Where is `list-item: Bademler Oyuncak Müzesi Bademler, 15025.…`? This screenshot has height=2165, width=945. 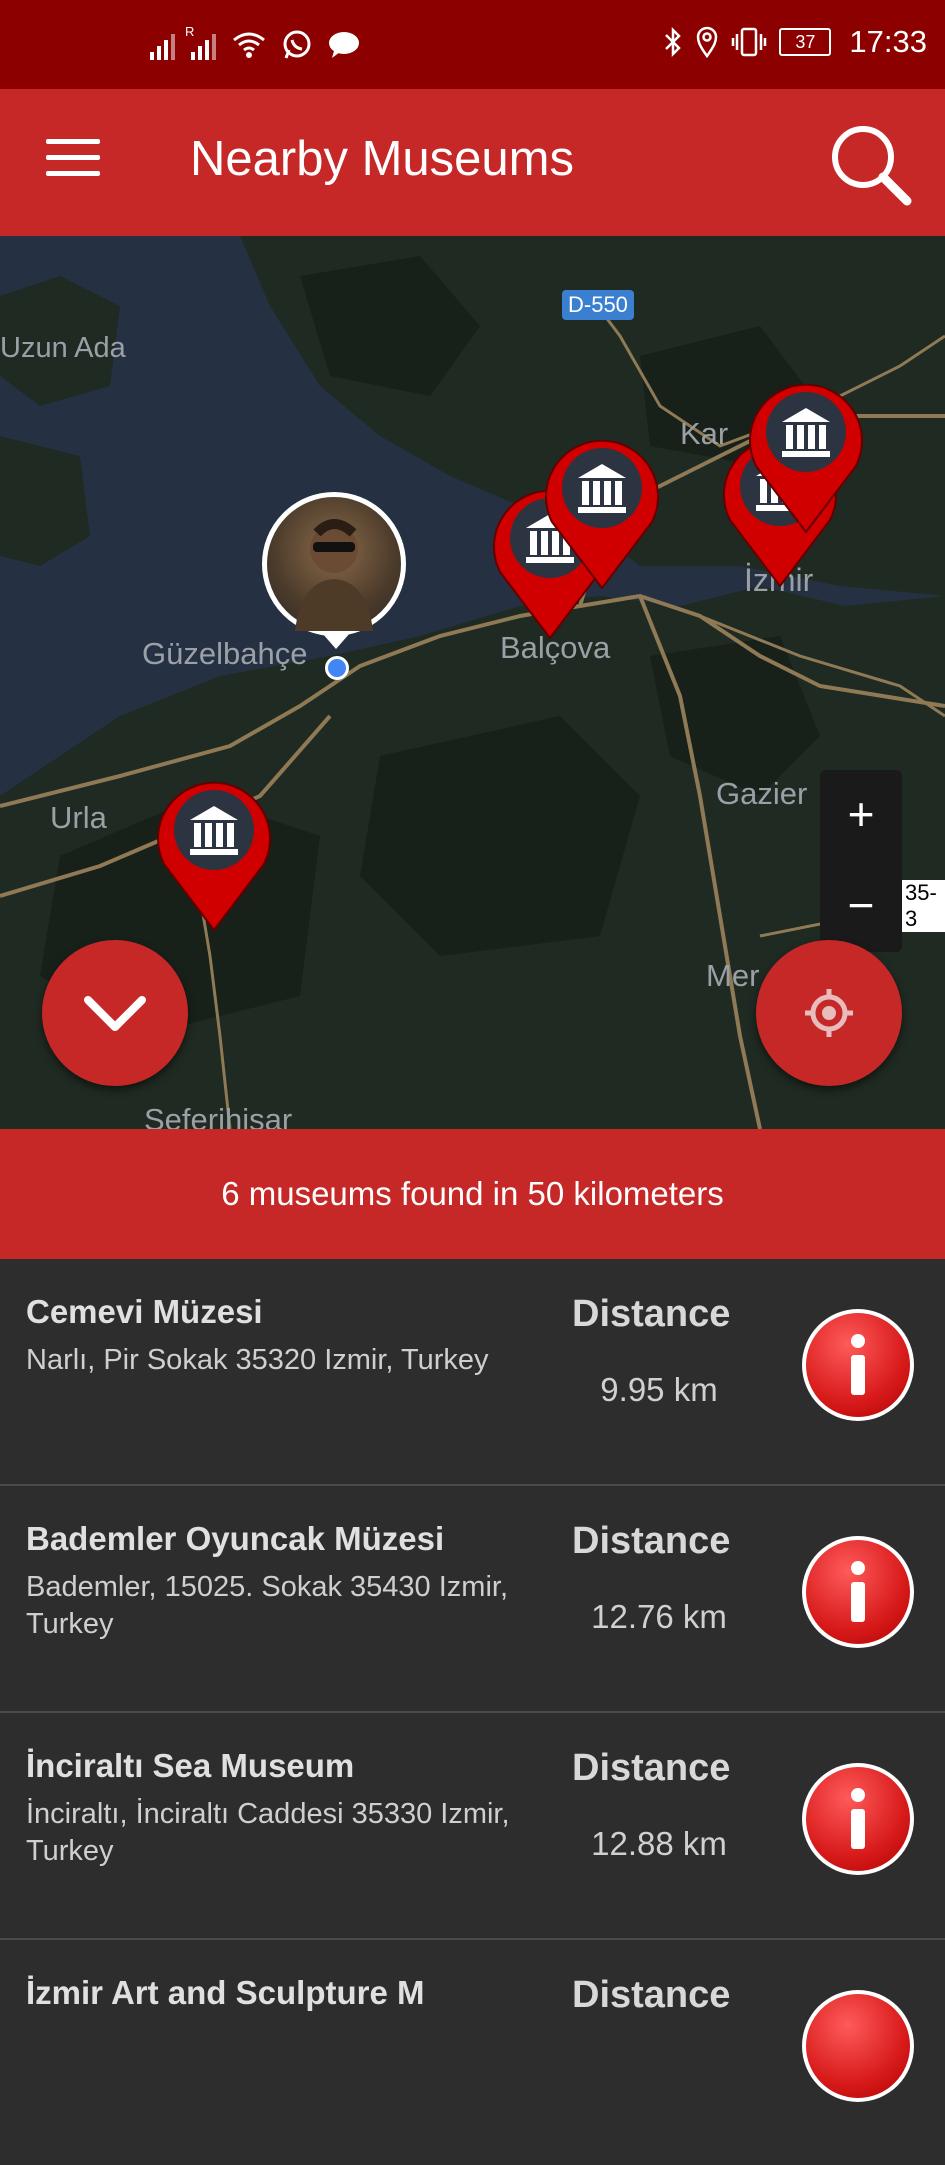 list-item: Bademler Oyuncak Müzesi Bademler, 15025.… is located at coordinates (472, 1599).